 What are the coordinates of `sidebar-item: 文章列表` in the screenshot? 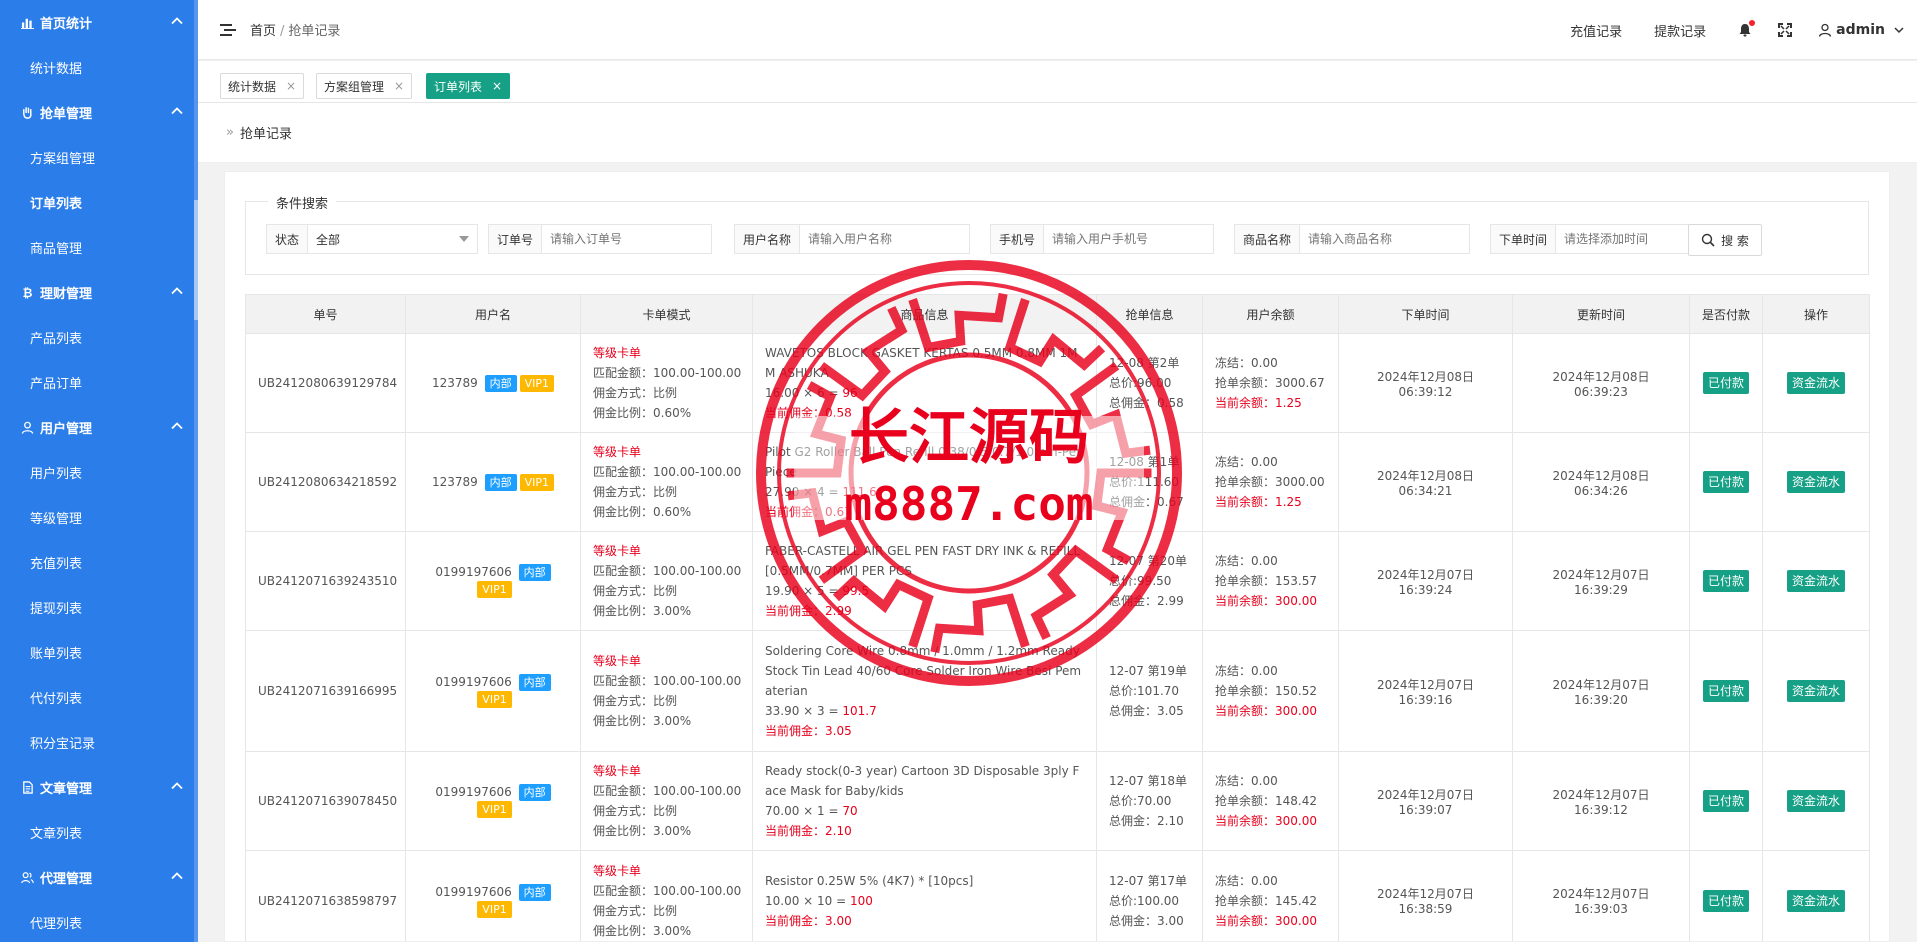 It's located at (99, 832).